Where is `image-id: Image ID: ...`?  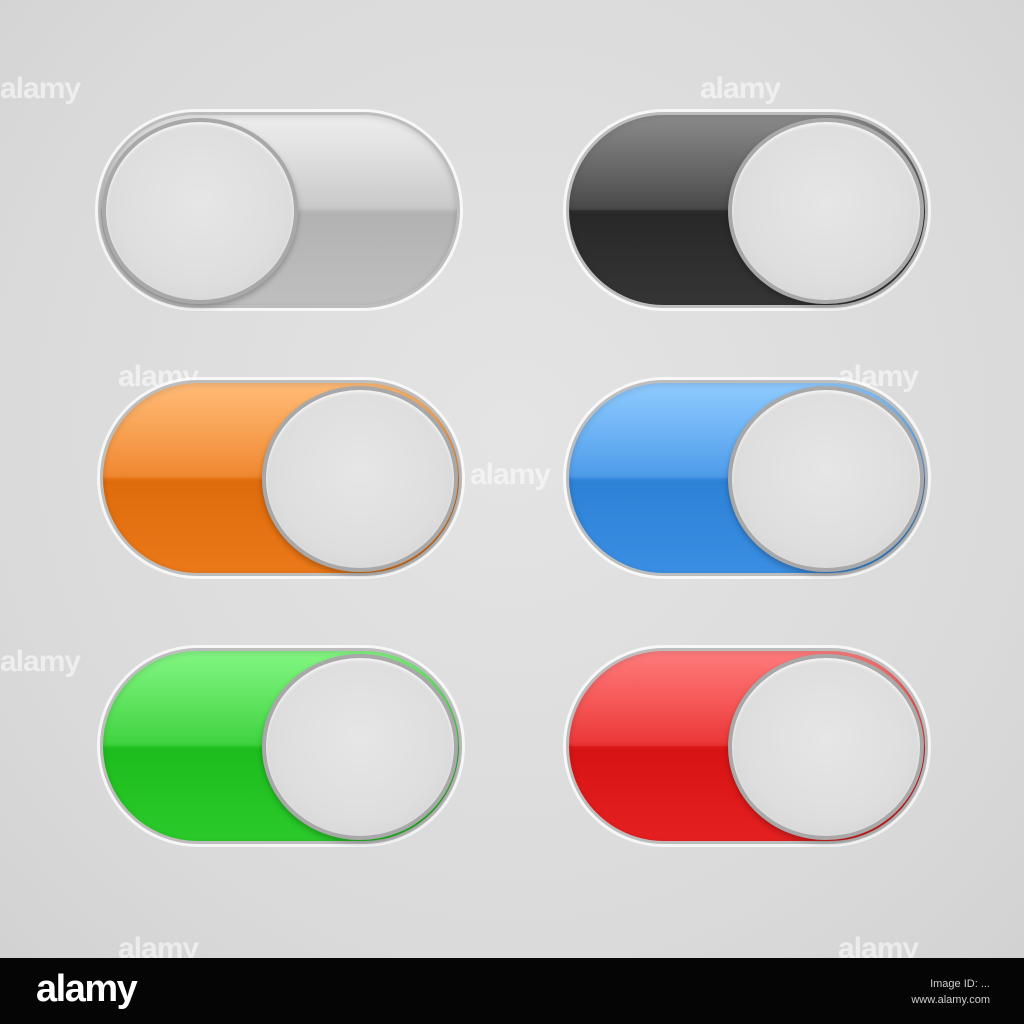 image-id: Image ID: ... is located at coordinates (960, 984).